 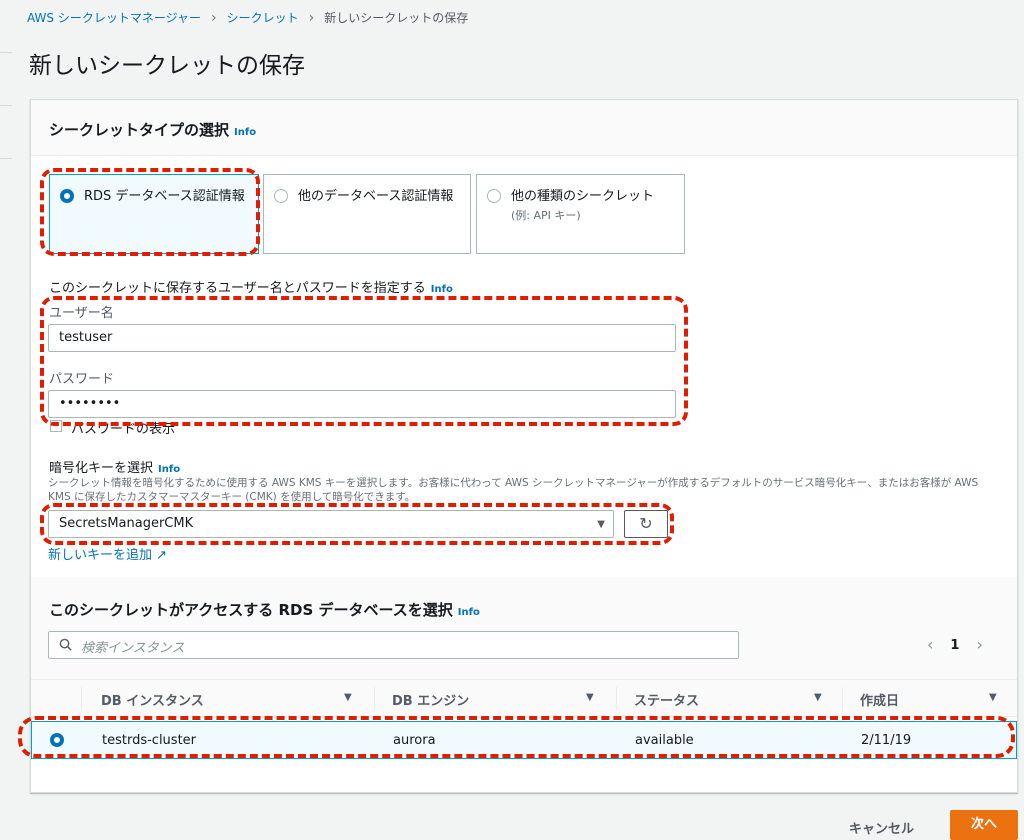 What do you see at coordinates (886, 740) in the screenshot?
I see `cell-created: 2/11/19` at bounding box center [886, 740].